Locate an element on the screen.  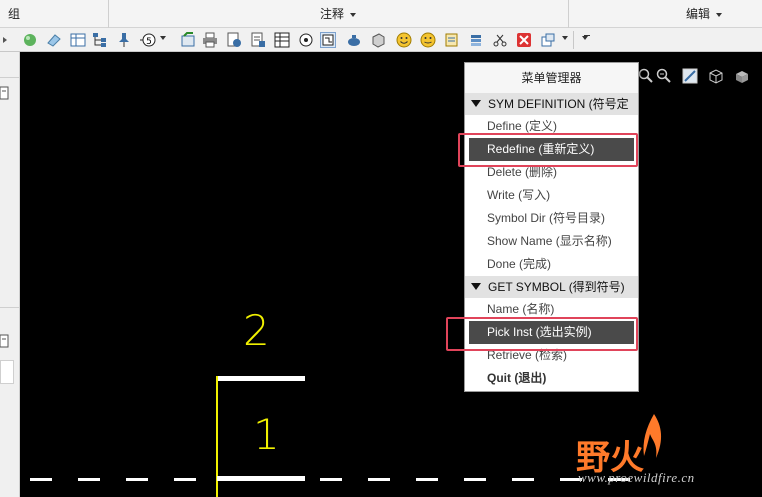
grid-table-icon is located at coordinates (282, 40).